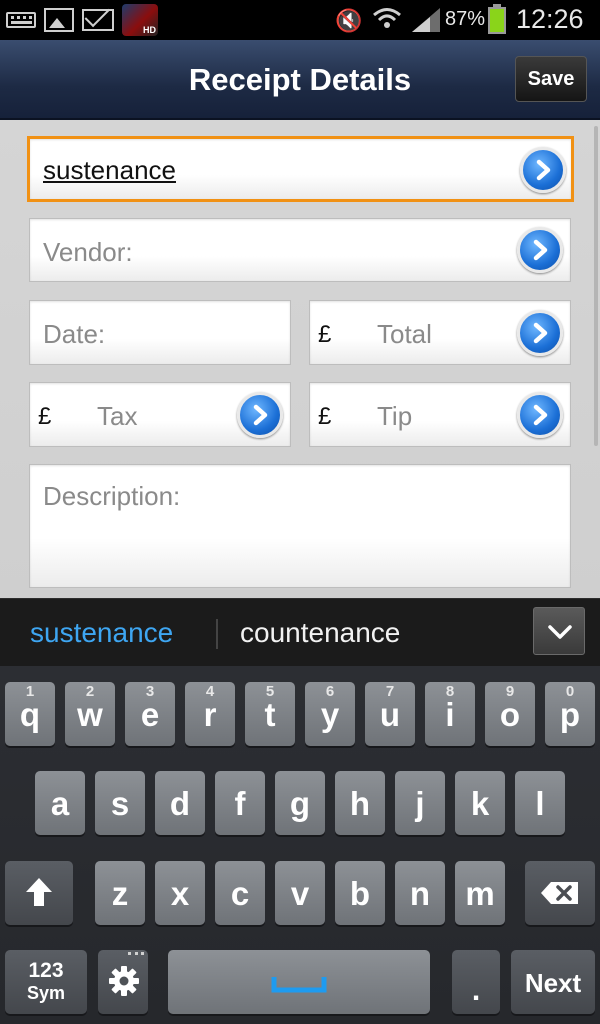 This screenshot has height=1024, width=600. I want to click on battery-icon, so click(497, 19).